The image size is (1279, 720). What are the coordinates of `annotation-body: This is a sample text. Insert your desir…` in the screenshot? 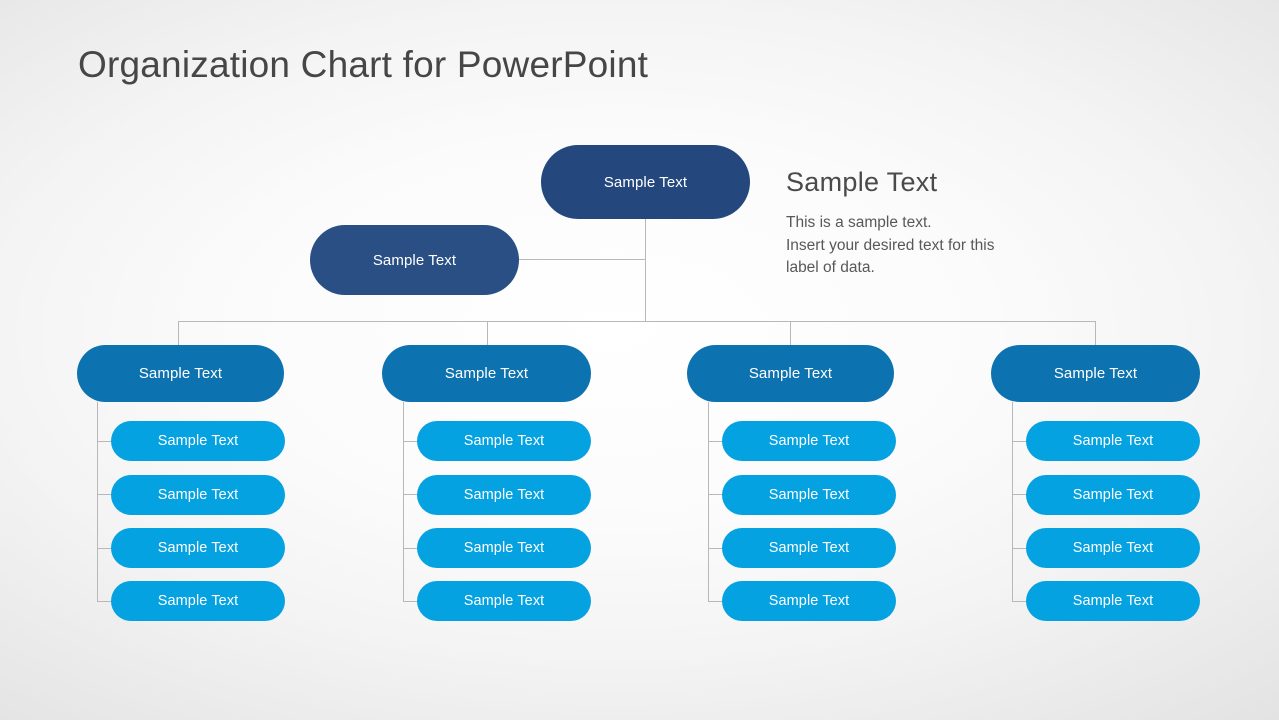 It's located at (926, 246).